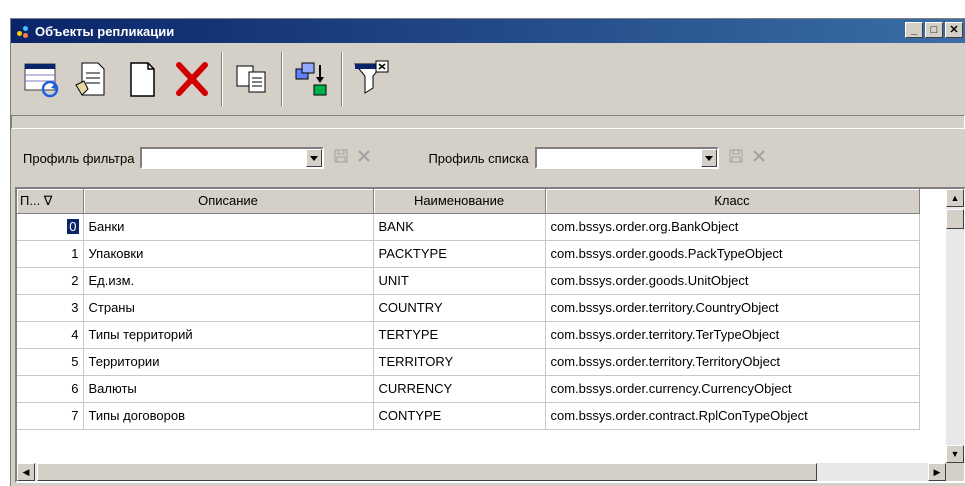 Image resolution: width=965 pixels, height=486 pixels. What do you see at coordinates (228, 281) in the screenshot?
I see `row-description: Ед.изм.` at bounding box center [228, 281].